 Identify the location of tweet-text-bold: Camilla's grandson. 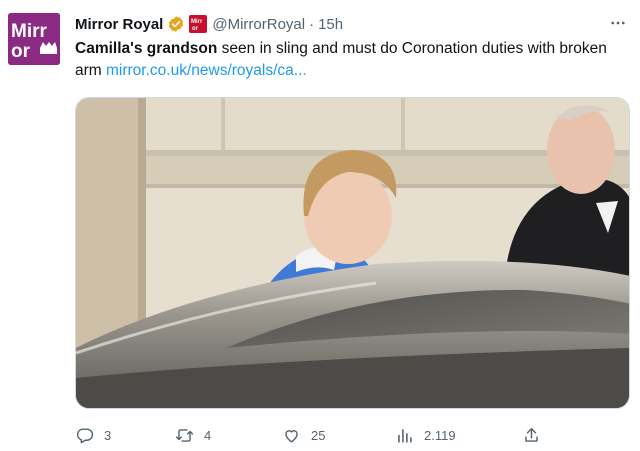
(146, 48).